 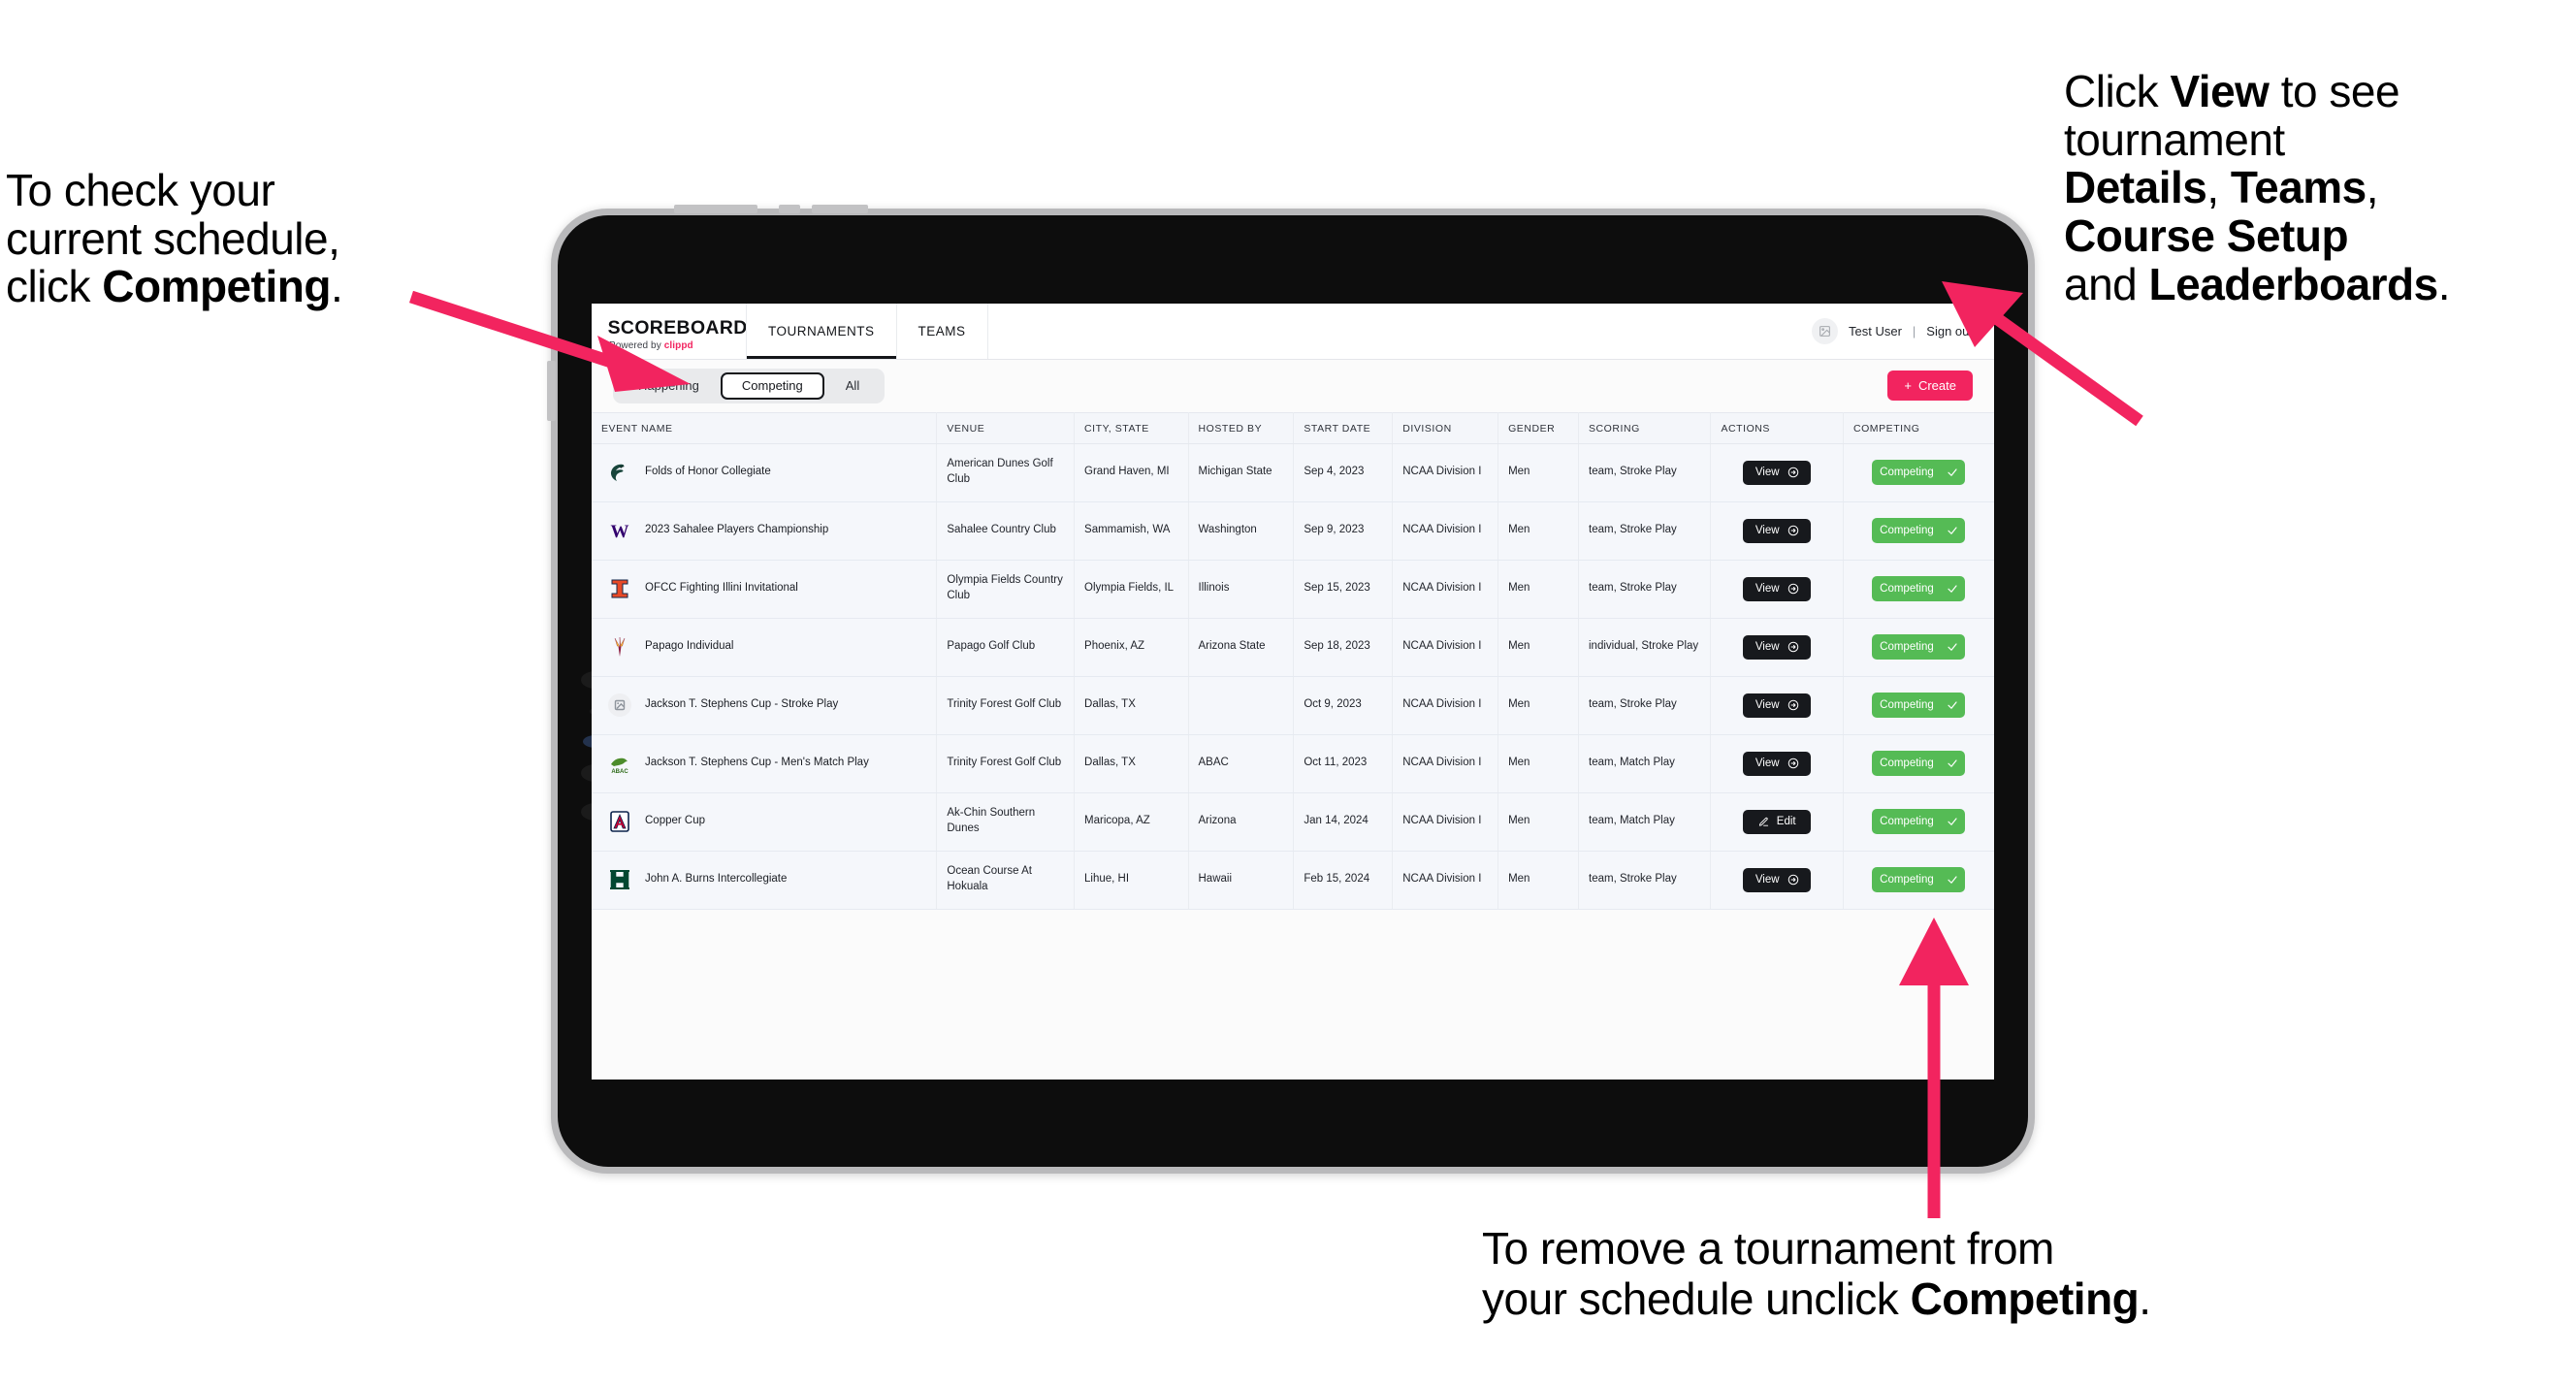 I want to click on col-hosted-by: HOSTED BY, so click(x=1241, y=427).